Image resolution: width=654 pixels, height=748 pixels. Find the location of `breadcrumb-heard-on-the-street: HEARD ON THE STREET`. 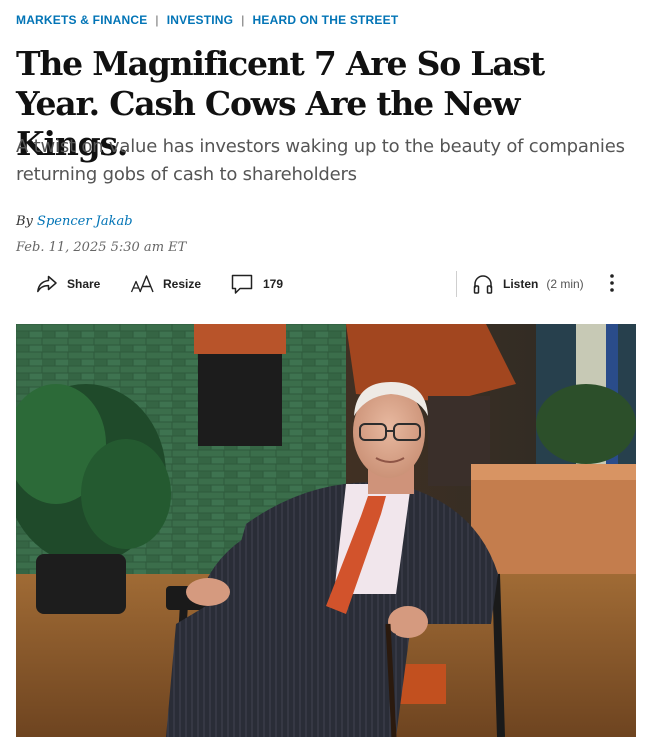

breadcrumb-heard-on-the-street: HEARD ON THE STREET is located at coordinates (326, 20).